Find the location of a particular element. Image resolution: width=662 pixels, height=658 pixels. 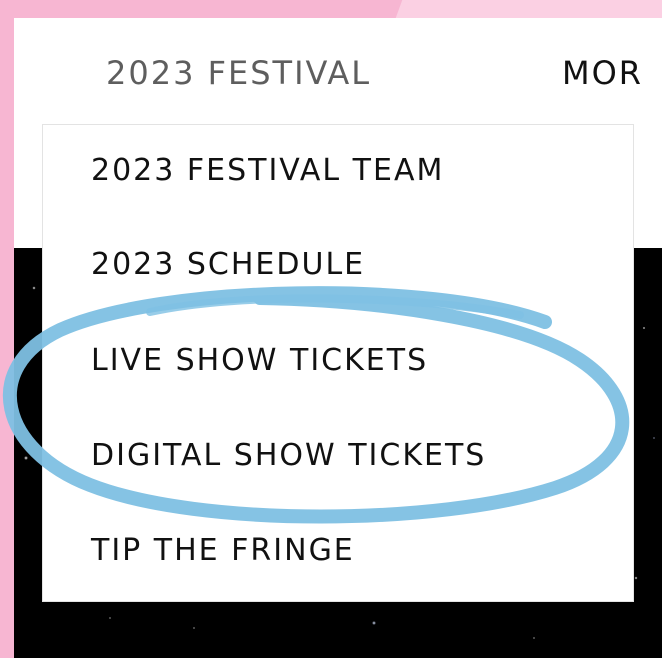

menu-item-tip-the-fringe: TIP THE FRINGE is located at coordinates (223, 550).